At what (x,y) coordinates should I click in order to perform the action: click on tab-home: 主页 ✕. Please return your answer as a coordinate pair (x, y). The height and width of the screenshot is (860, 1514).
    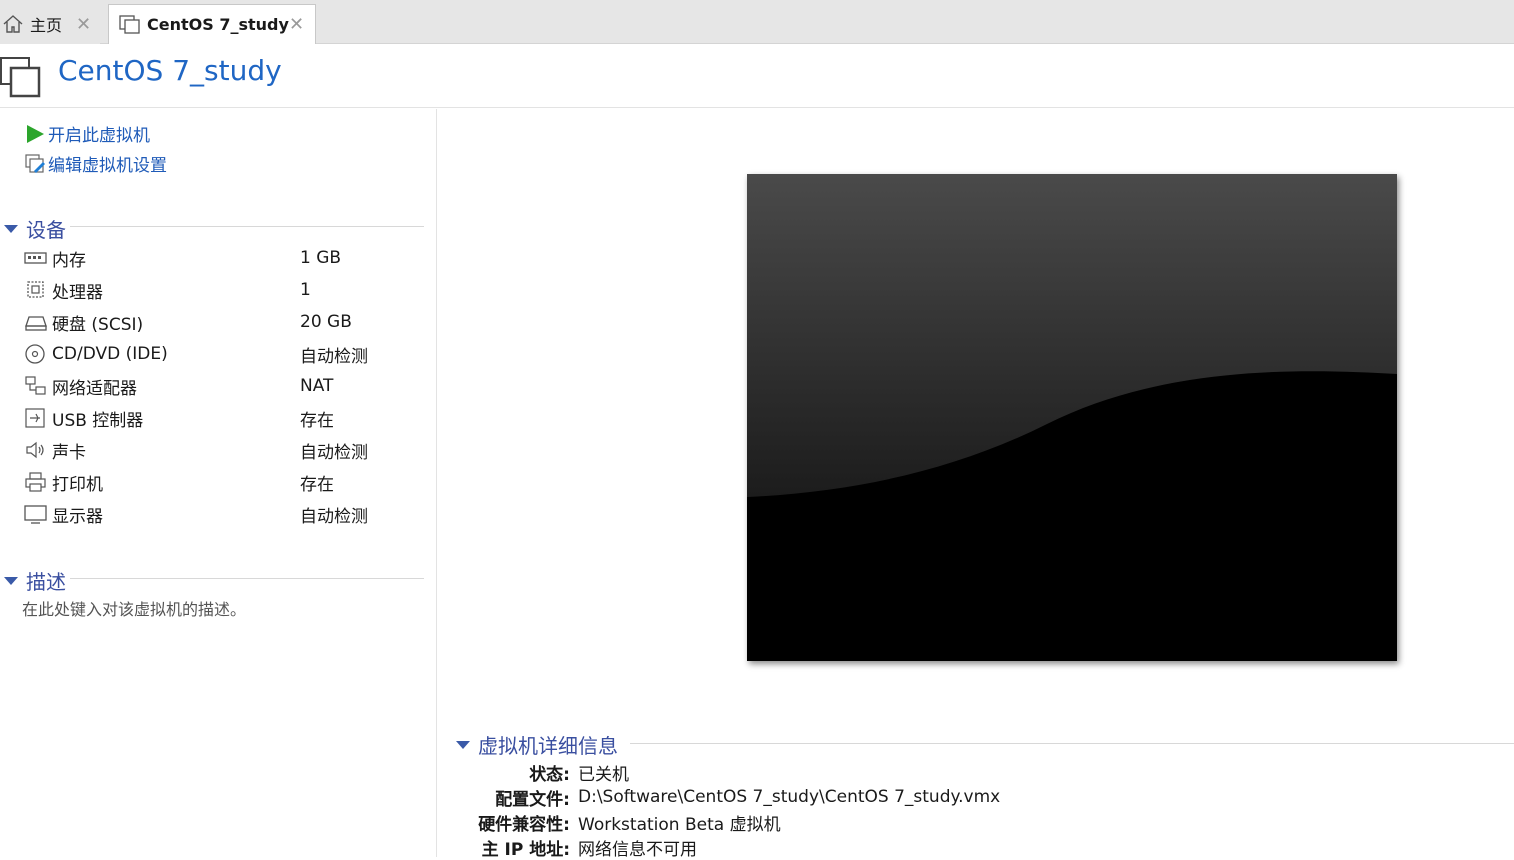
    Looking at the image, I should click on (50, 24).